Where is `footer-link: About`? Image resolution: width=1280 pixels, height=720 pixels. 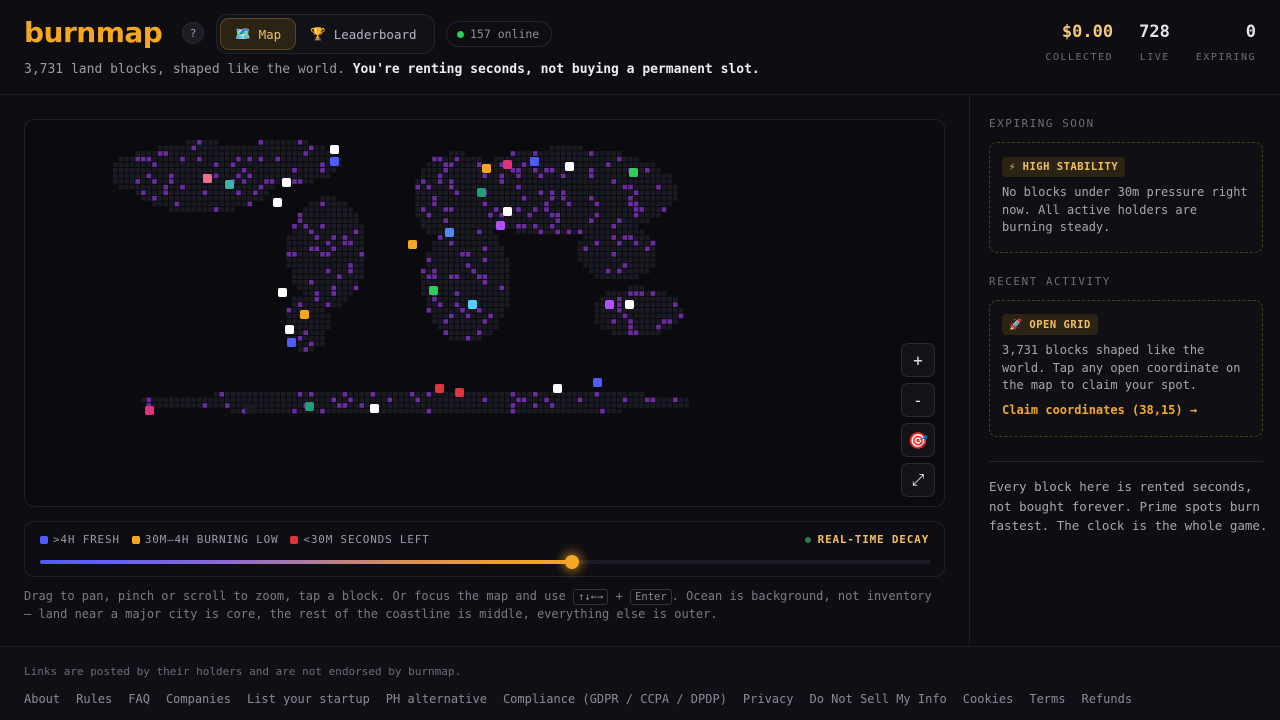
footer-link: About is located at coordinates (42, 699).